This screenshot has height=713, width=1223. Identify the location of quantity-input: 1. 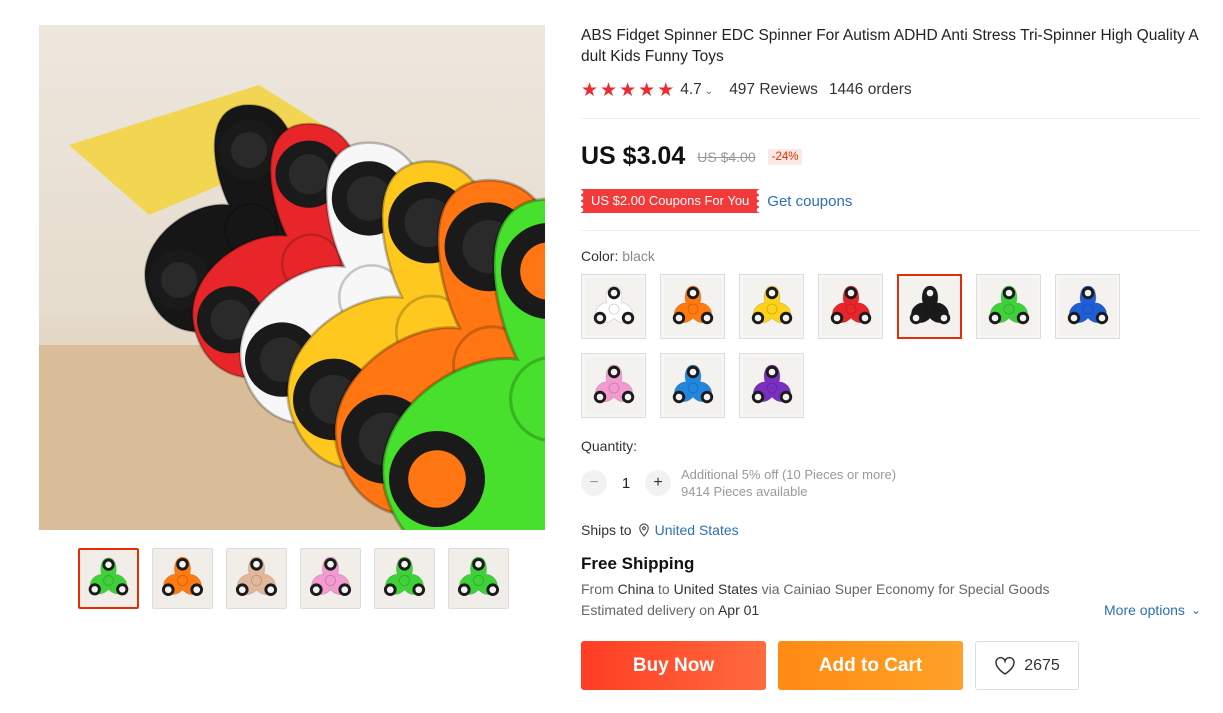
(626, 483).